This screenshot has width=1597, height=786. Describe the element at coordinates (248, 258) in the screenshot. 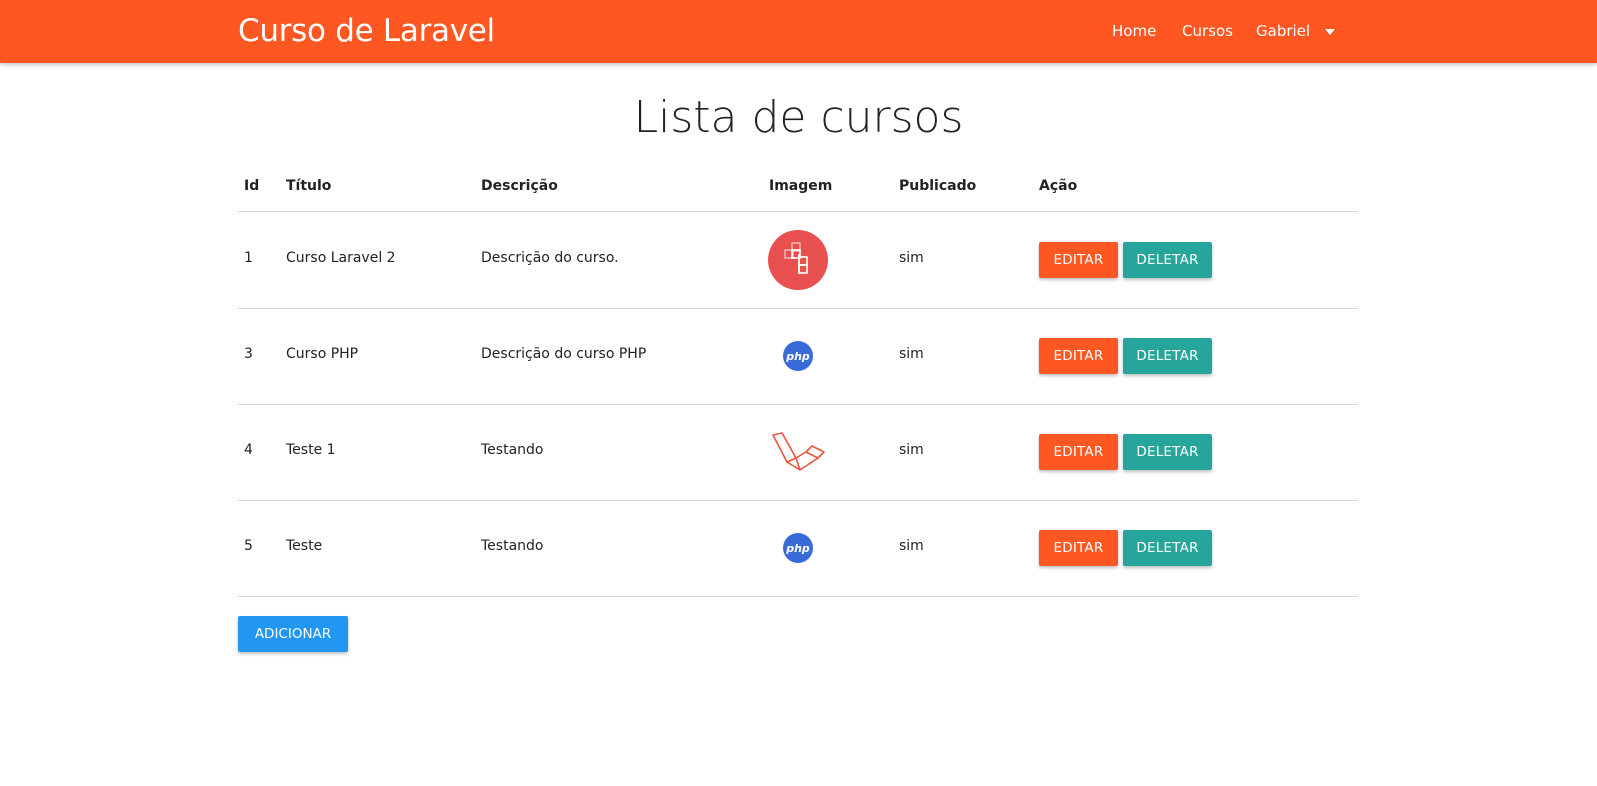

I see `cell-id: 1` at that location.